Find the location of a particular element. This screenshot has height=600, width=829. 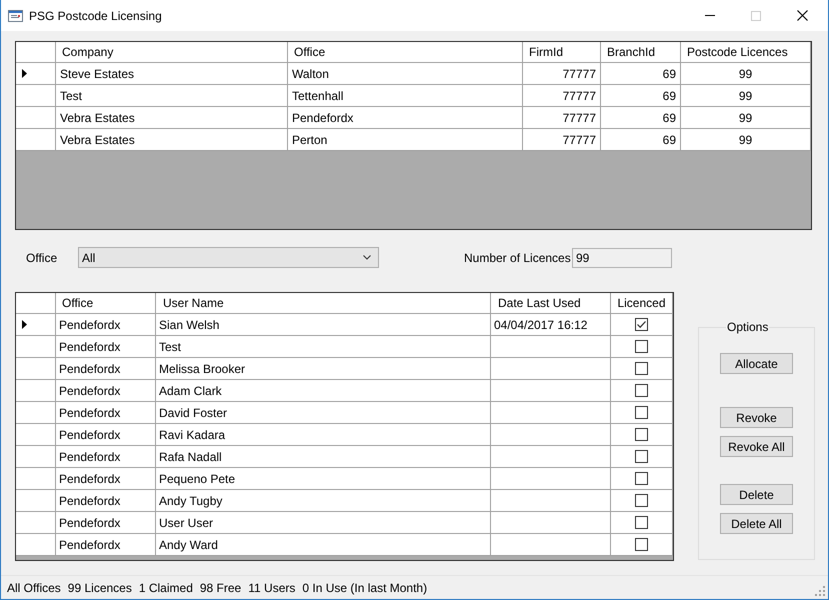

office-dropdown: All is located at coordinates (228, 257).